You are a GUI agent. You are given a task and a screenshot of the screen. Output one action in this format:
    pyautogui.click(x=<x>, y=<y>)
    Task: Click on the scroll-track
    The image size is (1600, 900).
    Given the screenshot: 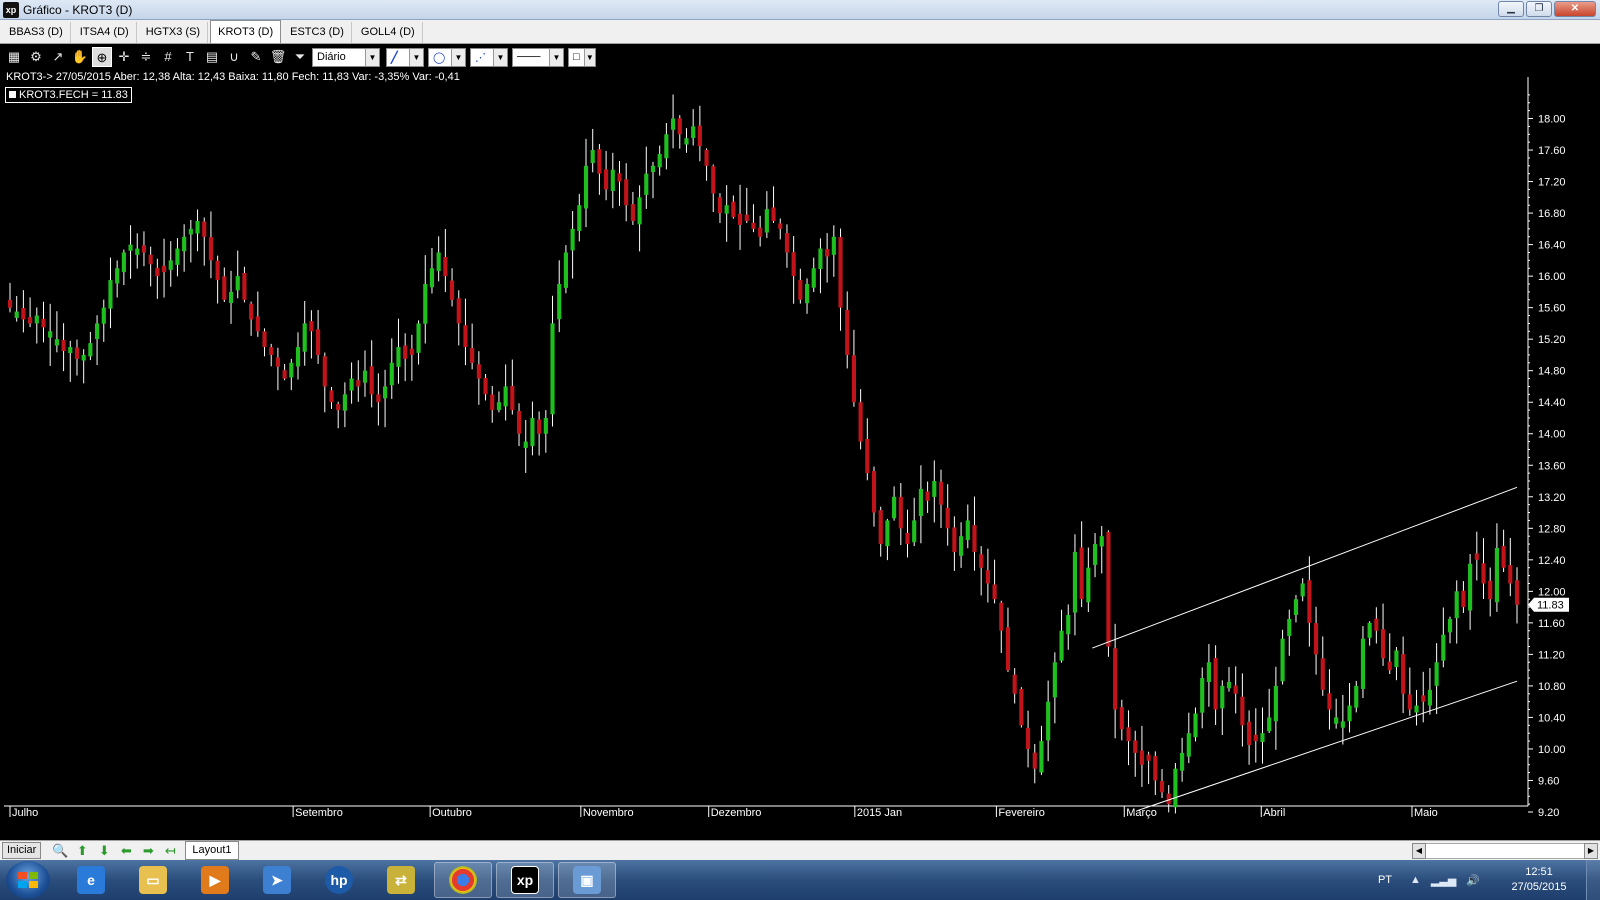 What is the action you would take?
    pyautogui.click(x=1505, y=851)
    